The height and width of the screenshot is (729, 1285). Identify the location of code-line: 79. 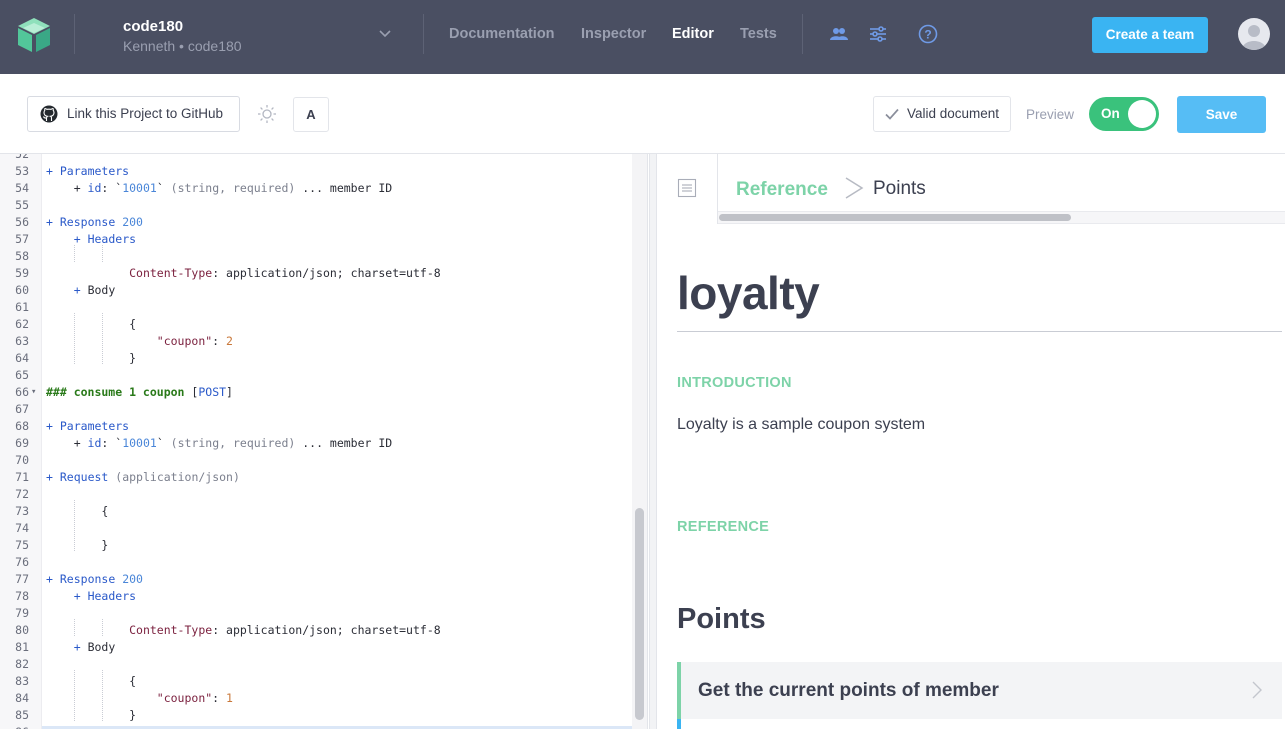
(316, 613).